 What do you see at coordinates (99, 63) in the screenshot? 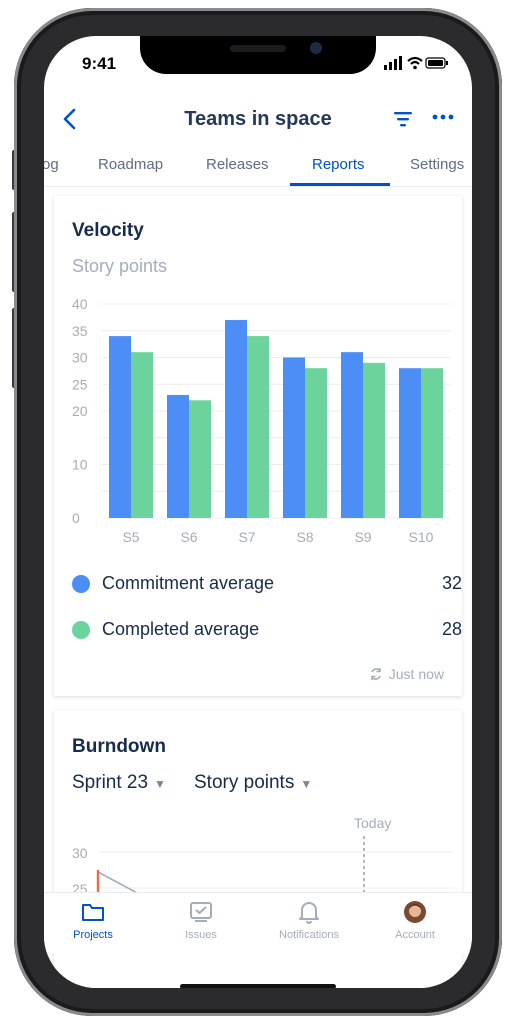
I see `status-time: 9:41` at bounding box center [99, 63].